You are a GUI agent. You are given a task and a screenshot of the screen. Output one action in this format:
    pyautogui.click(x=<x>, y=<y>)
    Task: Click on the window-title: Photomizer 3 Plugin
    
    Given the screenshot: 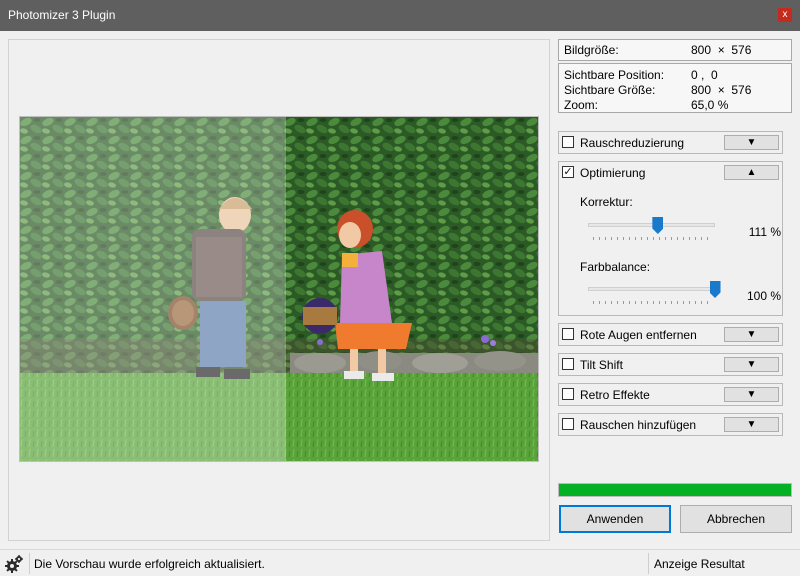 What is the action you would take?
    pyautogui.click(x=62, y=15)
    